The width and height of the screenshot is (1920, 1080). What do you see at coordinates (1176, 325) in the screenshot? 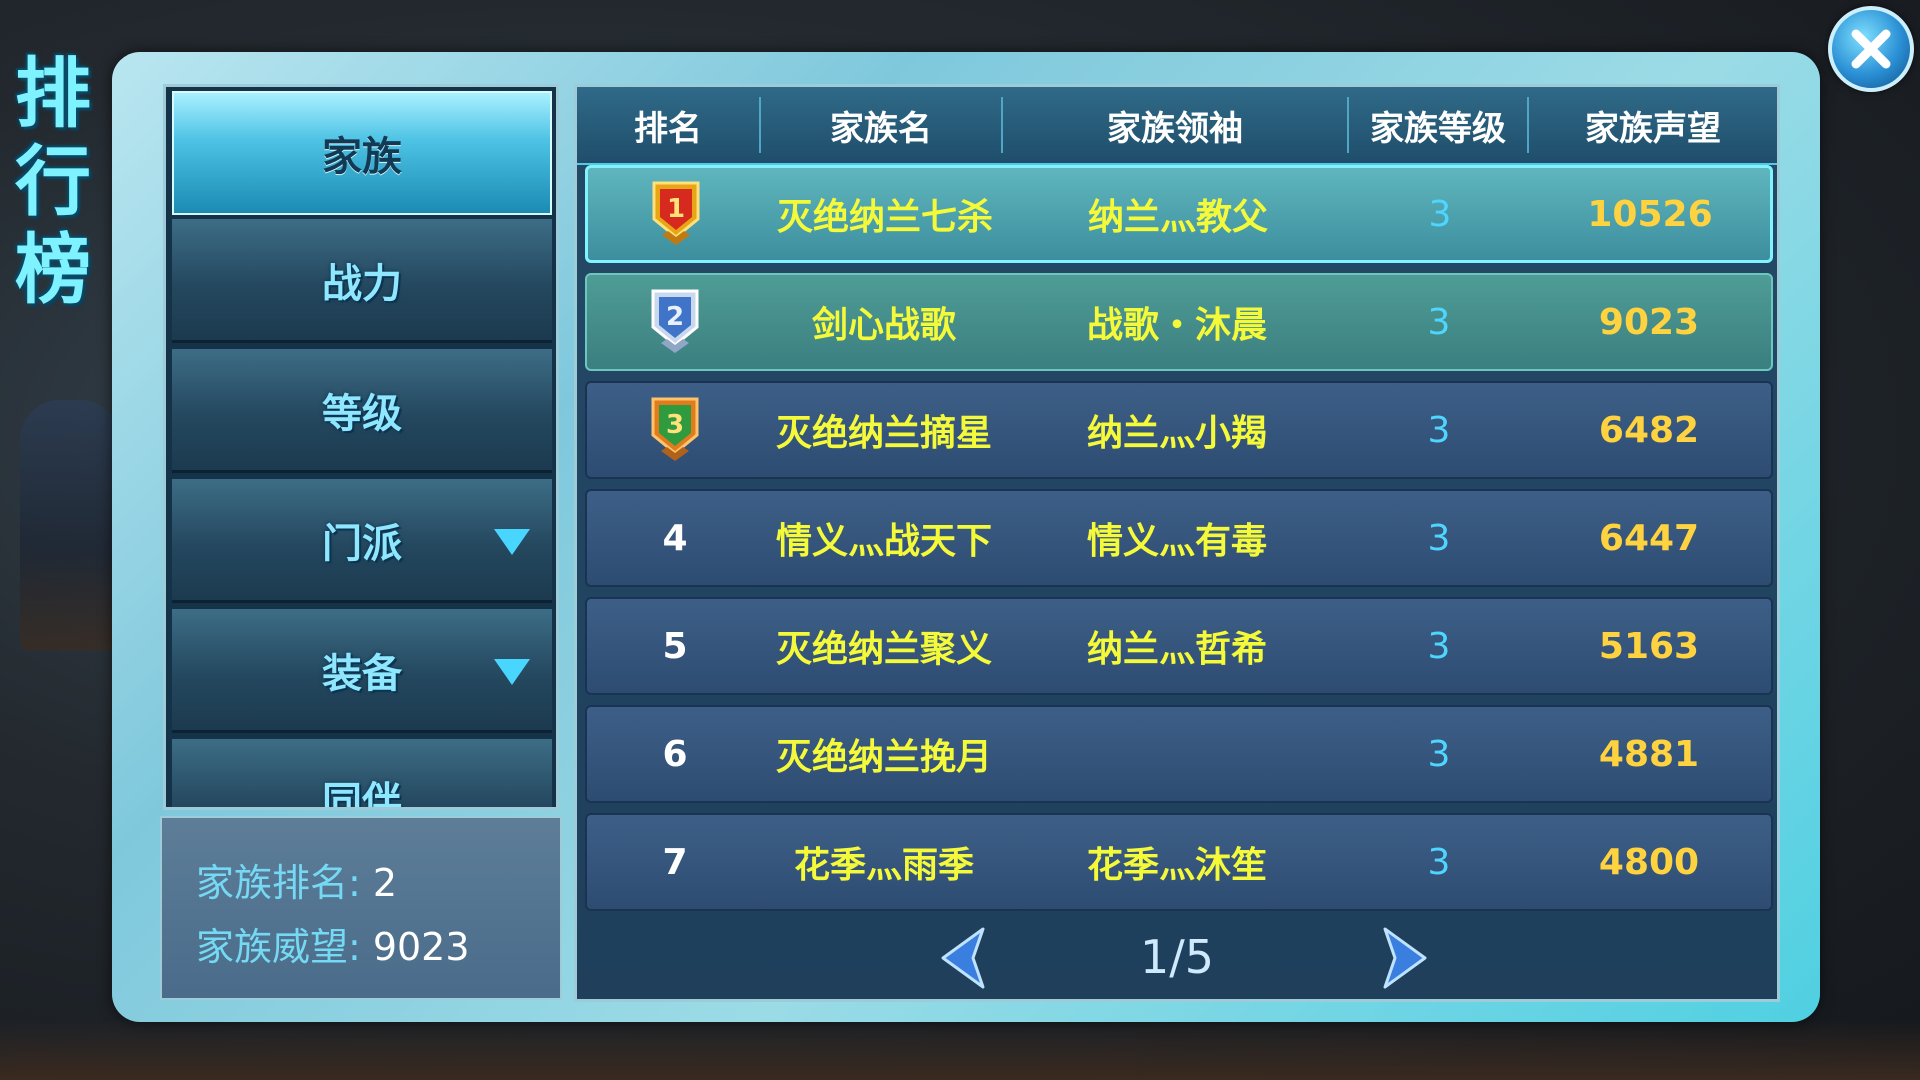
I see `leader-cell: 战歌・沐晨` at bounding box center [1176, 325].